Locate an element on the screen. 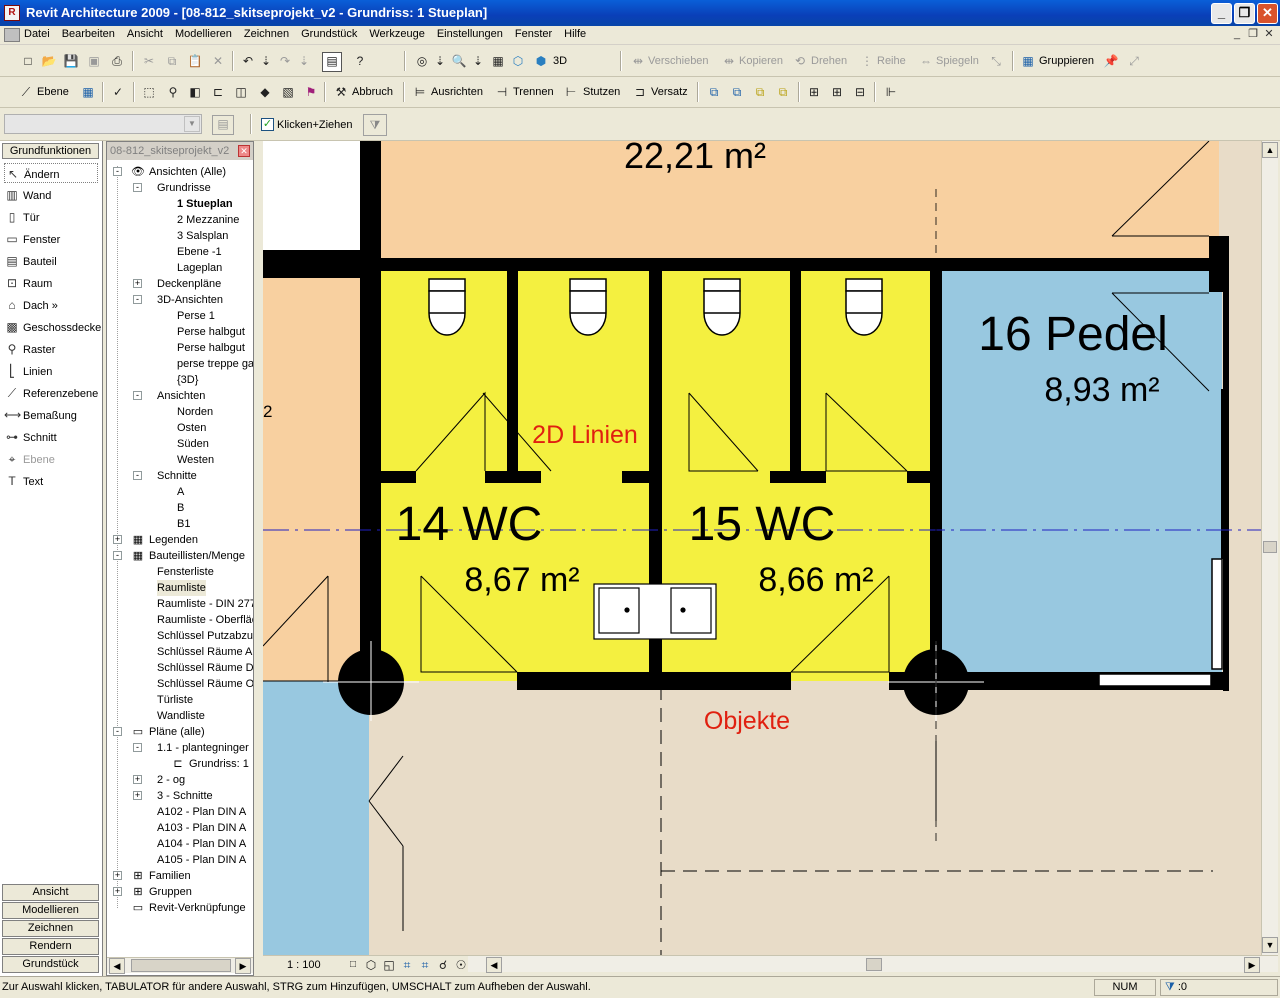 The width and height of the screenshot is (1280, 998). doc-minimize-button: _ is located at coordinates (1237, 35).